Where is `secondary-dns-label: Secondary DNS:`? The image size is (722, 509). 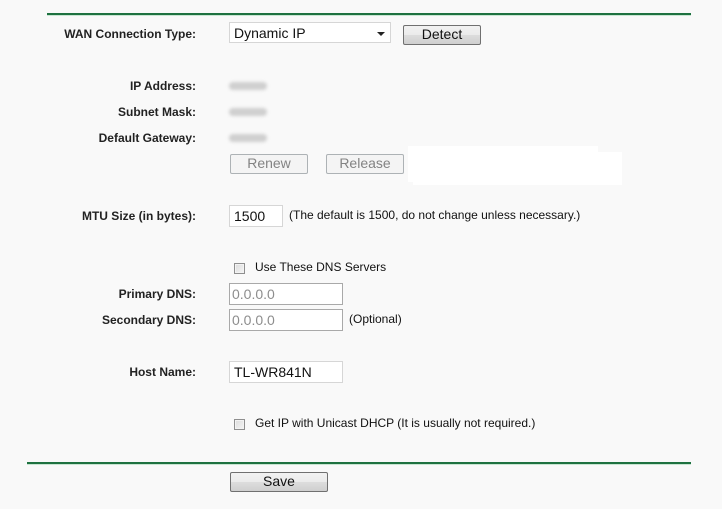 secondary-dns-label: Secondary DNS: is located at coordinates (148, 320).